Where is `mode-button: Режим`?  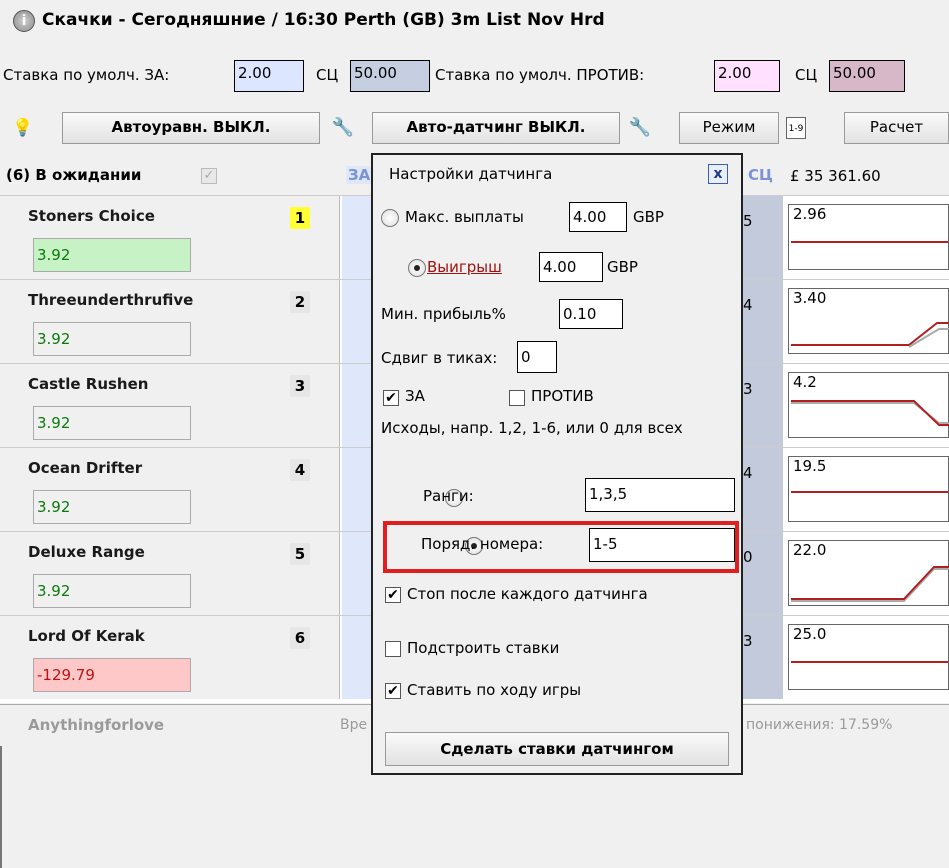 mode-button: Режим is located at coordinates (729, 128).